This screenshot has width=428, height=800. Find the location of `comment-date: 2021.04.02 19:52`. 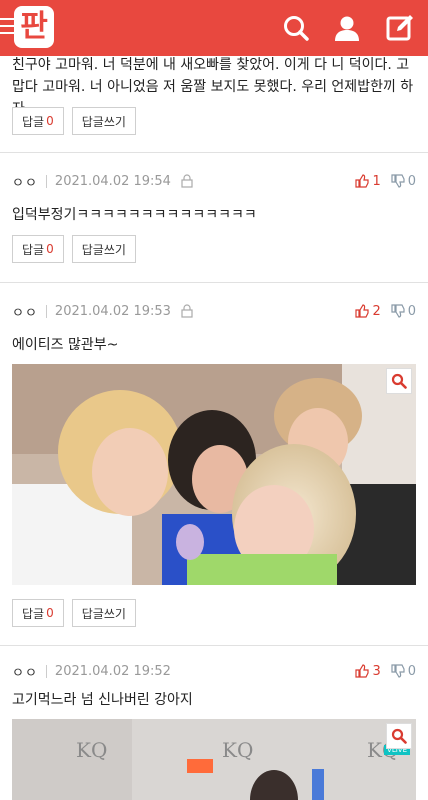

comment-date: 2021.04.02 19:52 is located at coordinates (112, 671).